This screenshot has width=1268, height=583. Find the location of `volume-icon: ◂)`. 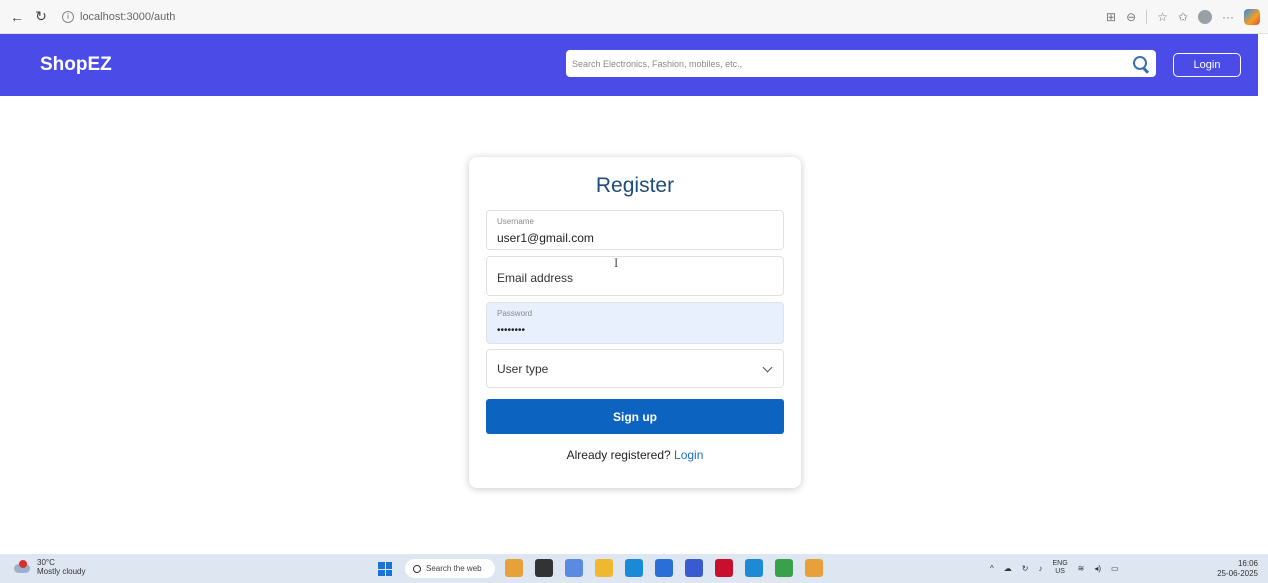

volume-icon: ◂) is located at coordinates (1097, 568).